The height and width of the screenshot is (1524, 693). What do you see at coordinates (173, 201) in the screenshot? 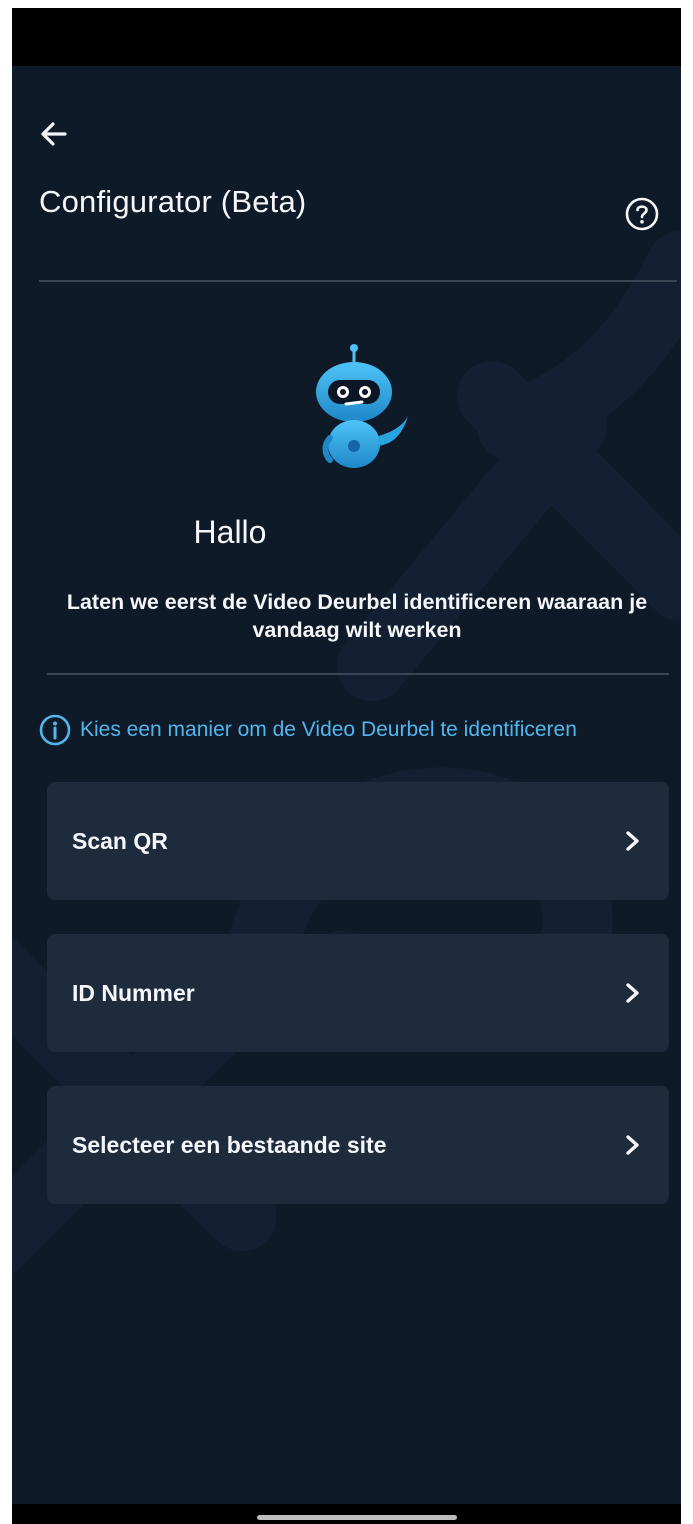
I see `page-title: Configurator (Beta)` at bounding box center [173, 201].